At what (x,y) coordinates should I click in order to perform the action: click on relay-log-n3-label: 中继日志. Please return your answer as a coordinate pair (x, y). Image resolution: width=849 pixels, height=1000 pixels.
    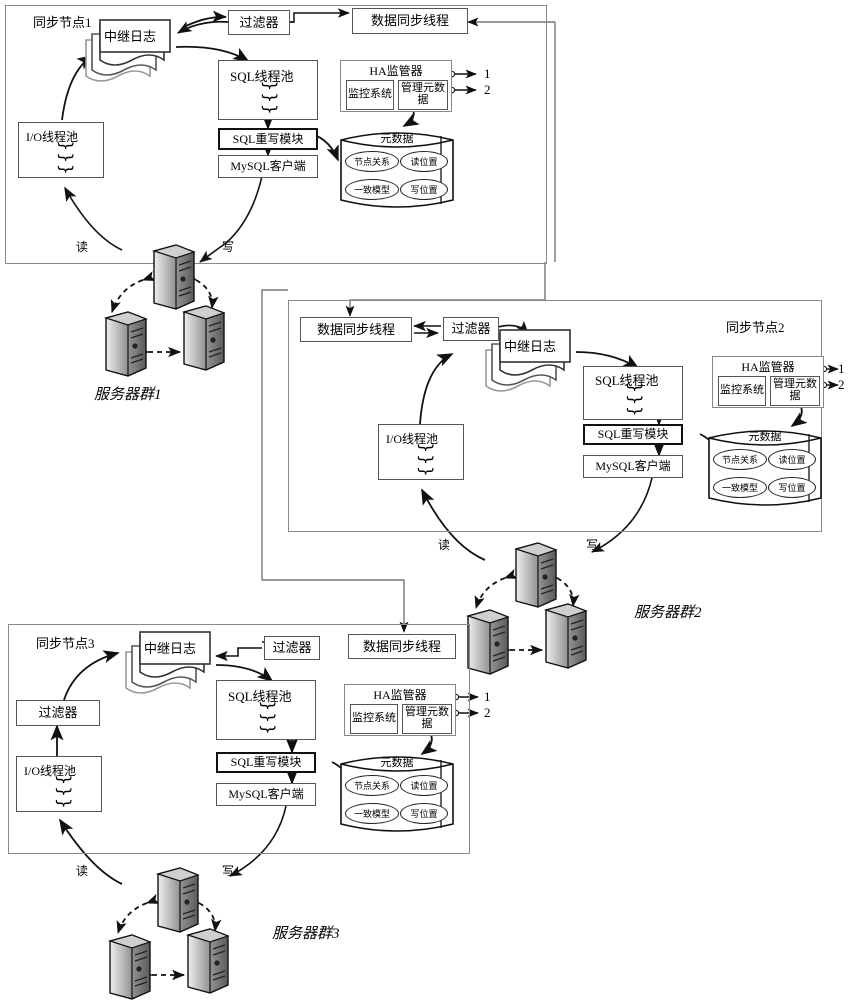
    Looking at the image, I should click on (170, 648).